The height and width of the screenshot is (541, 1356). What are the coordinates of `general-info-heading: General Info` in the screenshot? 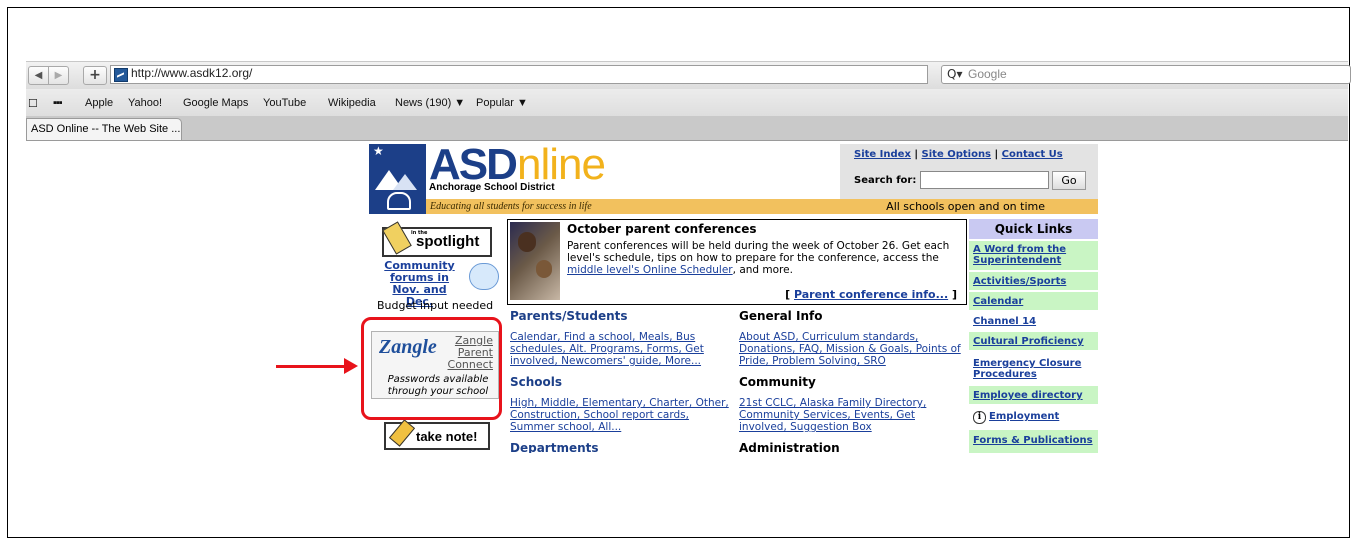 It's located at (781, 316).